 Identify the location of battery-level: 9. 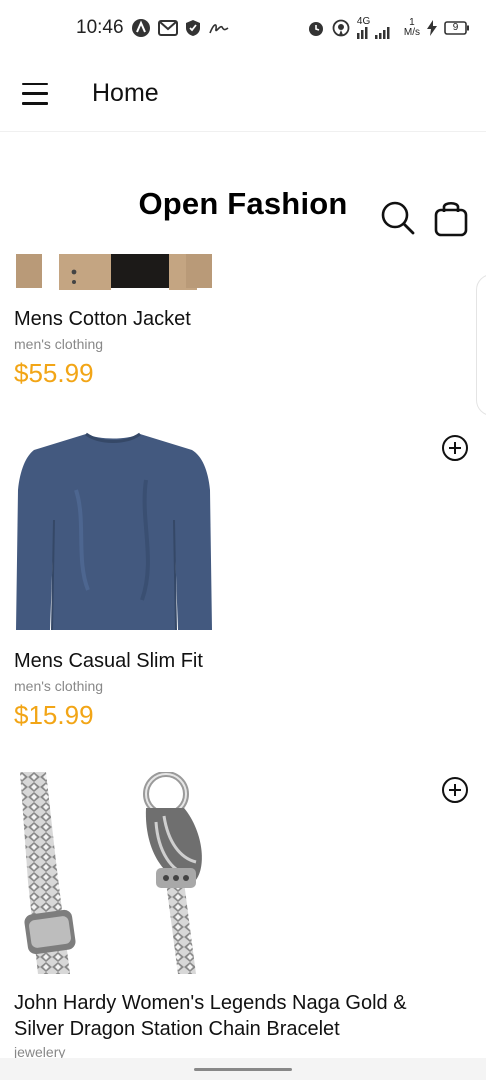
(455, 27).